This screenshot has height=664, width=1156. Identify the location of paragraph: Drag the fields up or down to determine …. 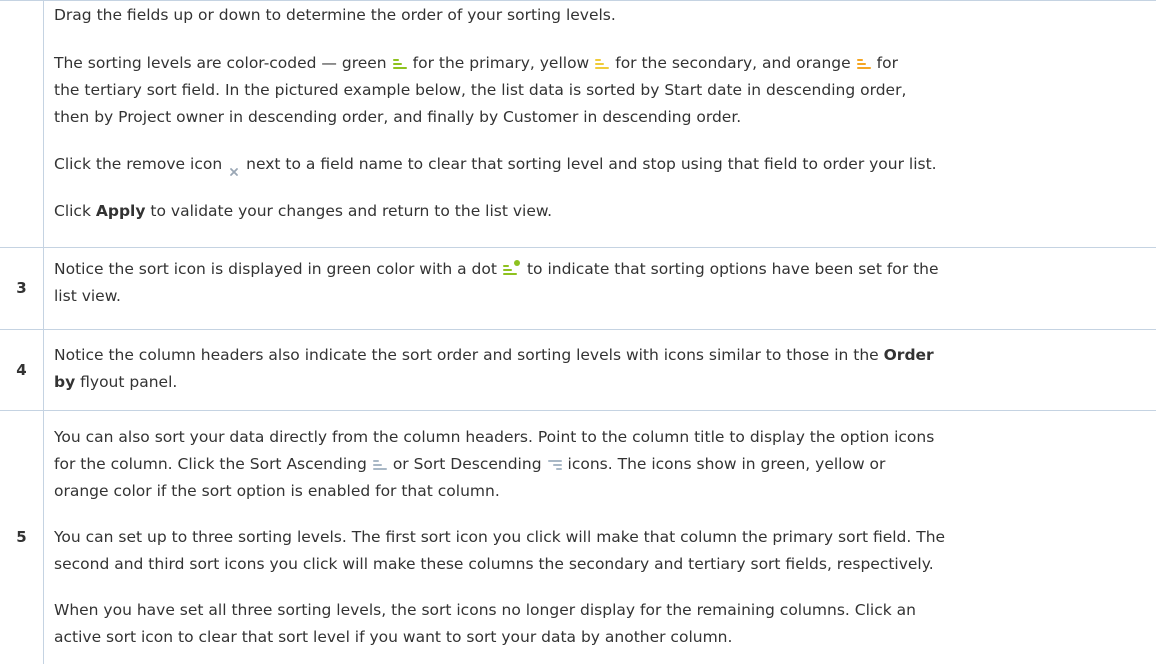
(335, 15).